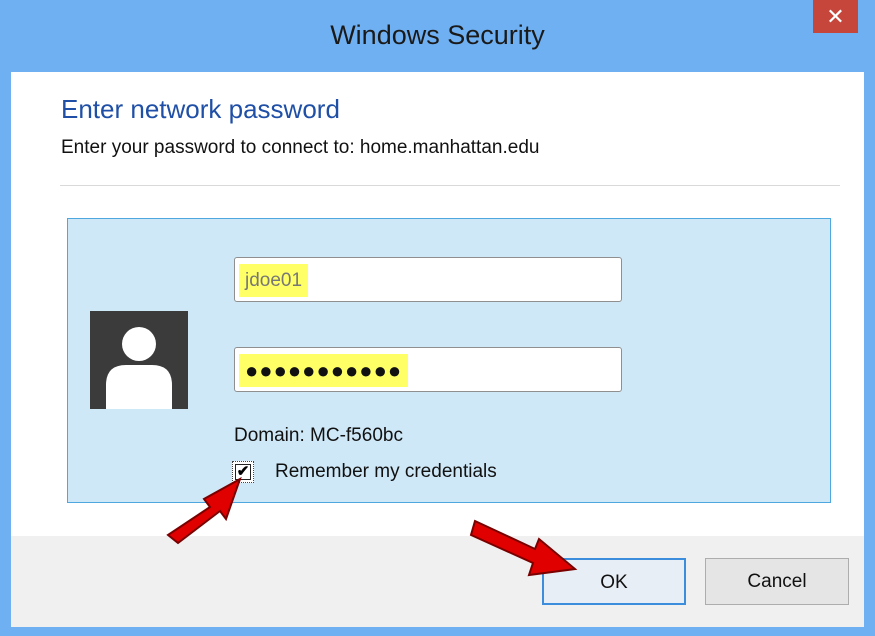 The image size is (875, 636). I want to click on remember-credentials-label: Remember my credentials, so click(386, 472).